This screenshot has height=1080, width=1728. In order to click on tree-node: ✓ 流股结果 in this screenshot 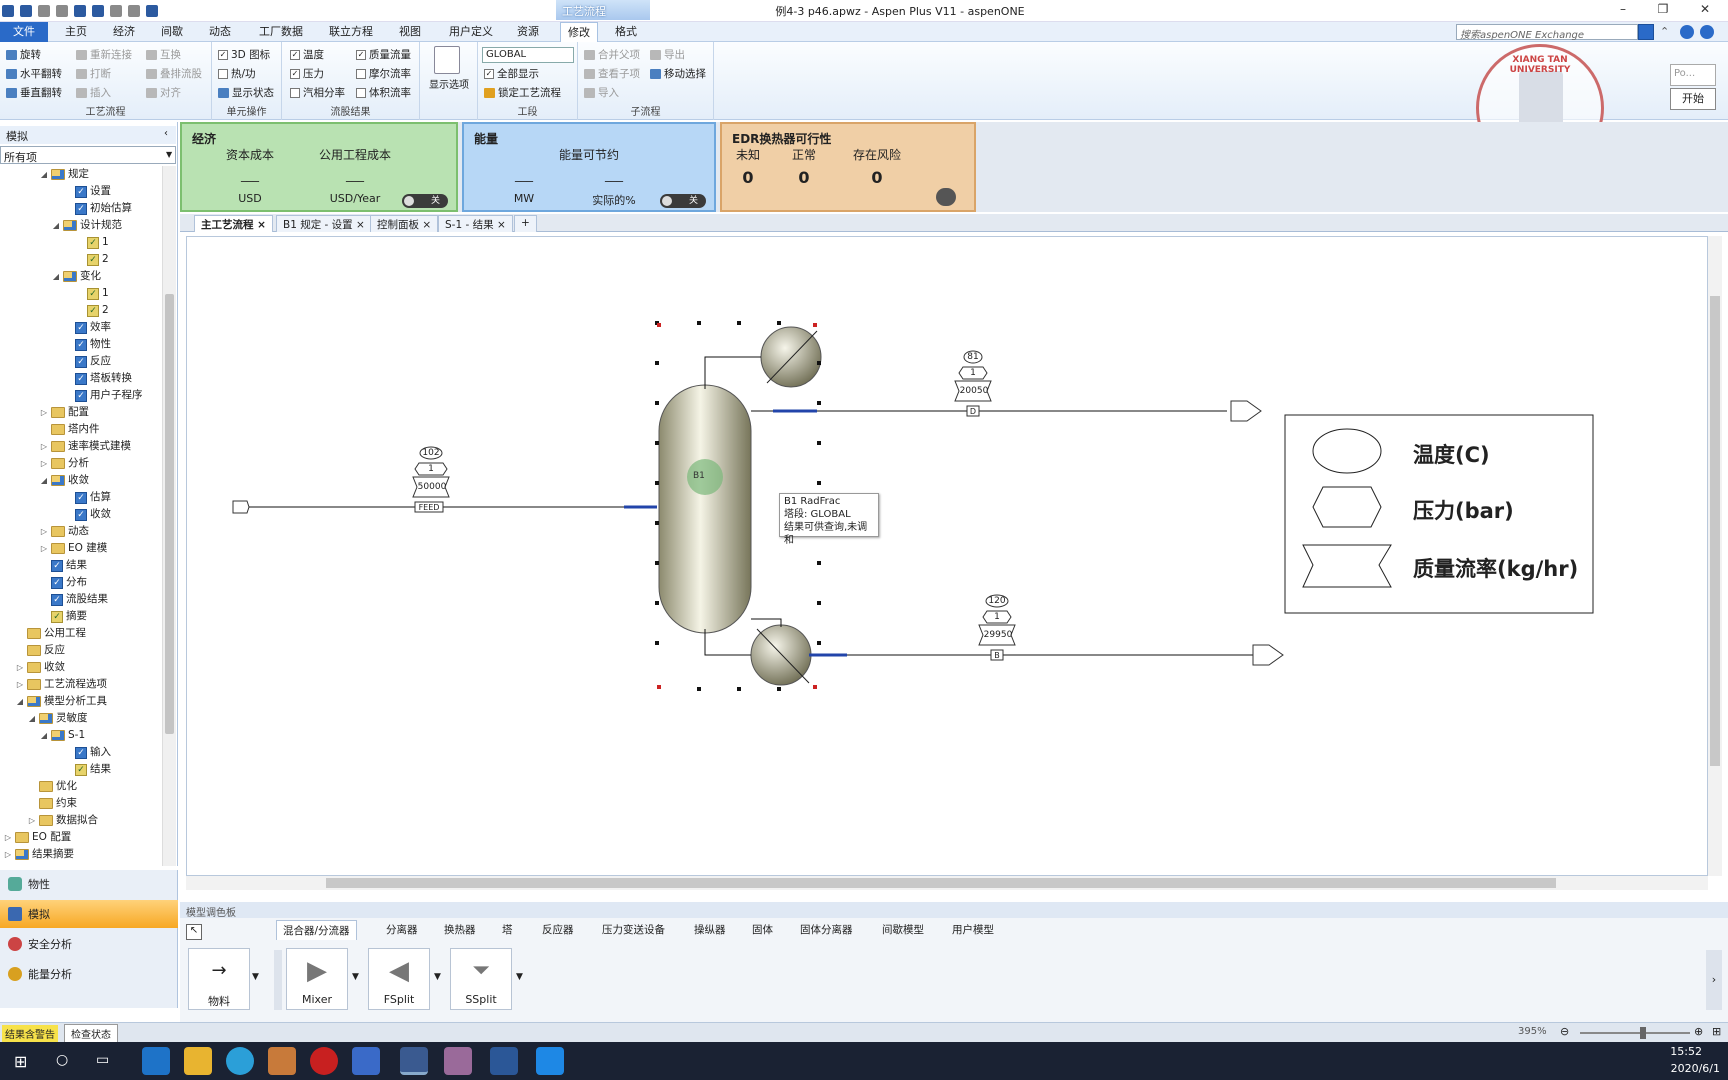, I will do `click(74, 599)`.